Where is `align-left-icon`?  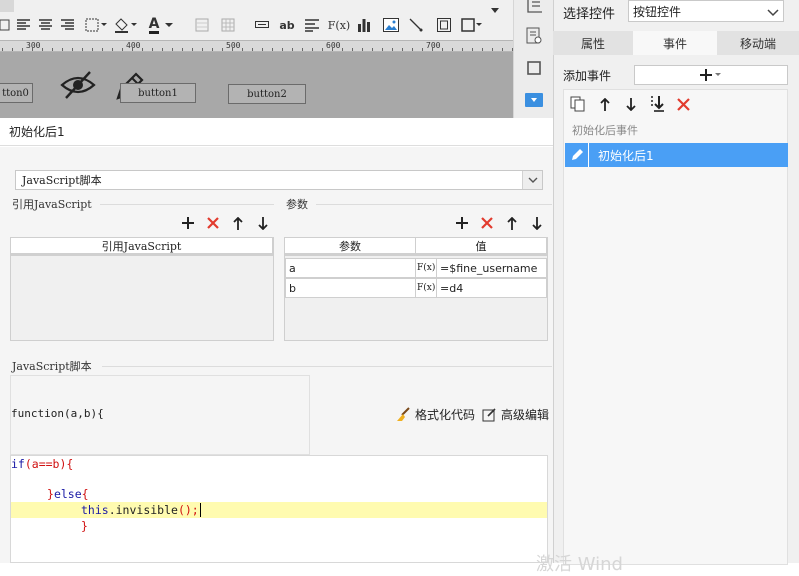
align-left-icon is located at coordinates (23, 25).